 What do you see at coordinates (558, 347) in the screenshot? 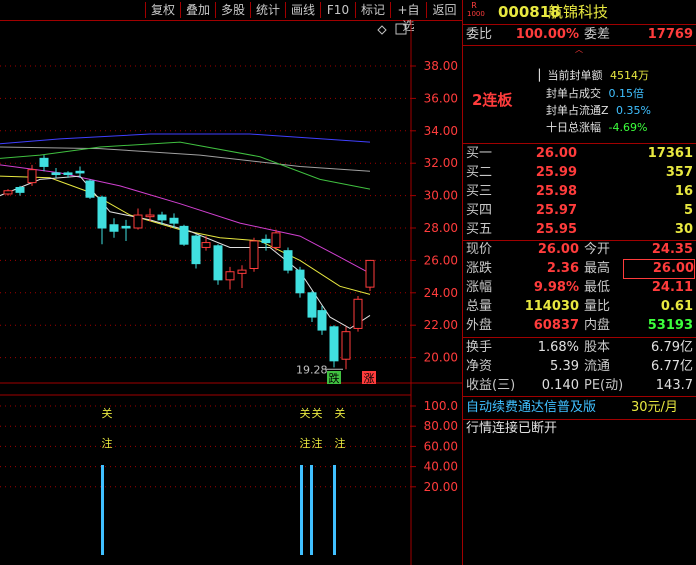
I see `fund-value: 1.68%` at bounding box center [558, 347].